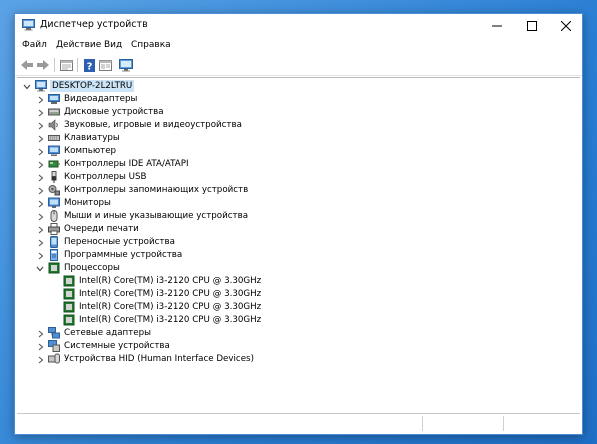 The image size is (597, 444). What do you see at coordinates (298, 25) in the screenshot?
I see `title-bar: Диспетчер устройств` at bounding box center [298, 25].